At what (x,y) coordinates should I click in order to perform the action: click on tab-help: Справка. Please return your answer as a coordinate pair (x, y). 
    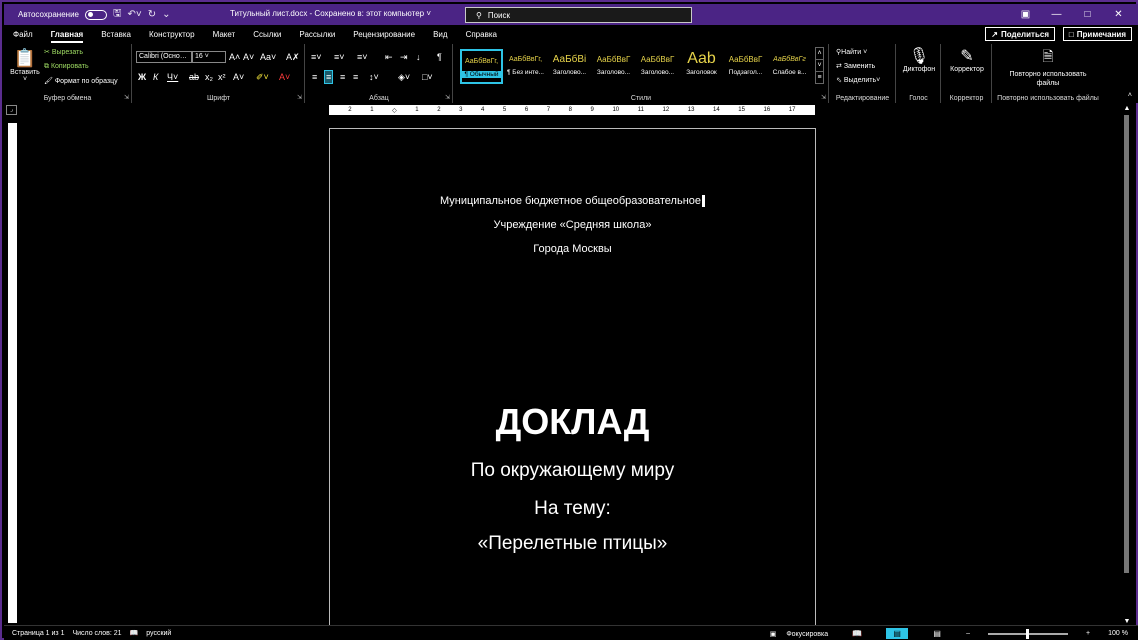
    Looking at the image, I should click on (481, 34).